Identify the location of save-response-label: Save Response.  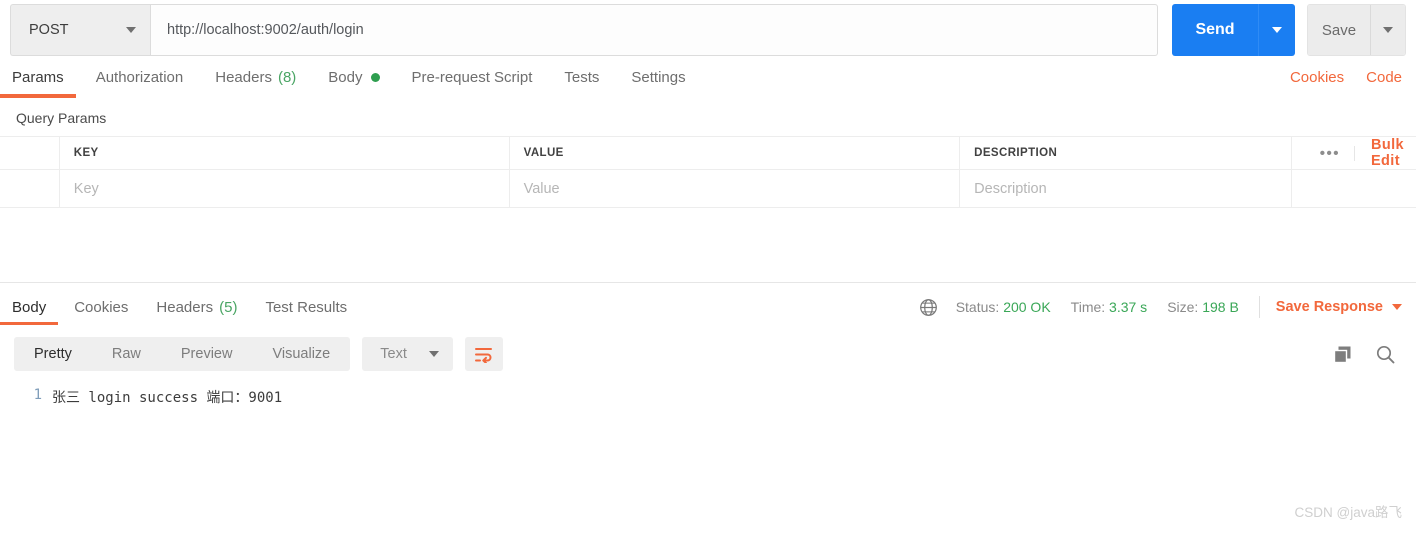
(1329, 307).